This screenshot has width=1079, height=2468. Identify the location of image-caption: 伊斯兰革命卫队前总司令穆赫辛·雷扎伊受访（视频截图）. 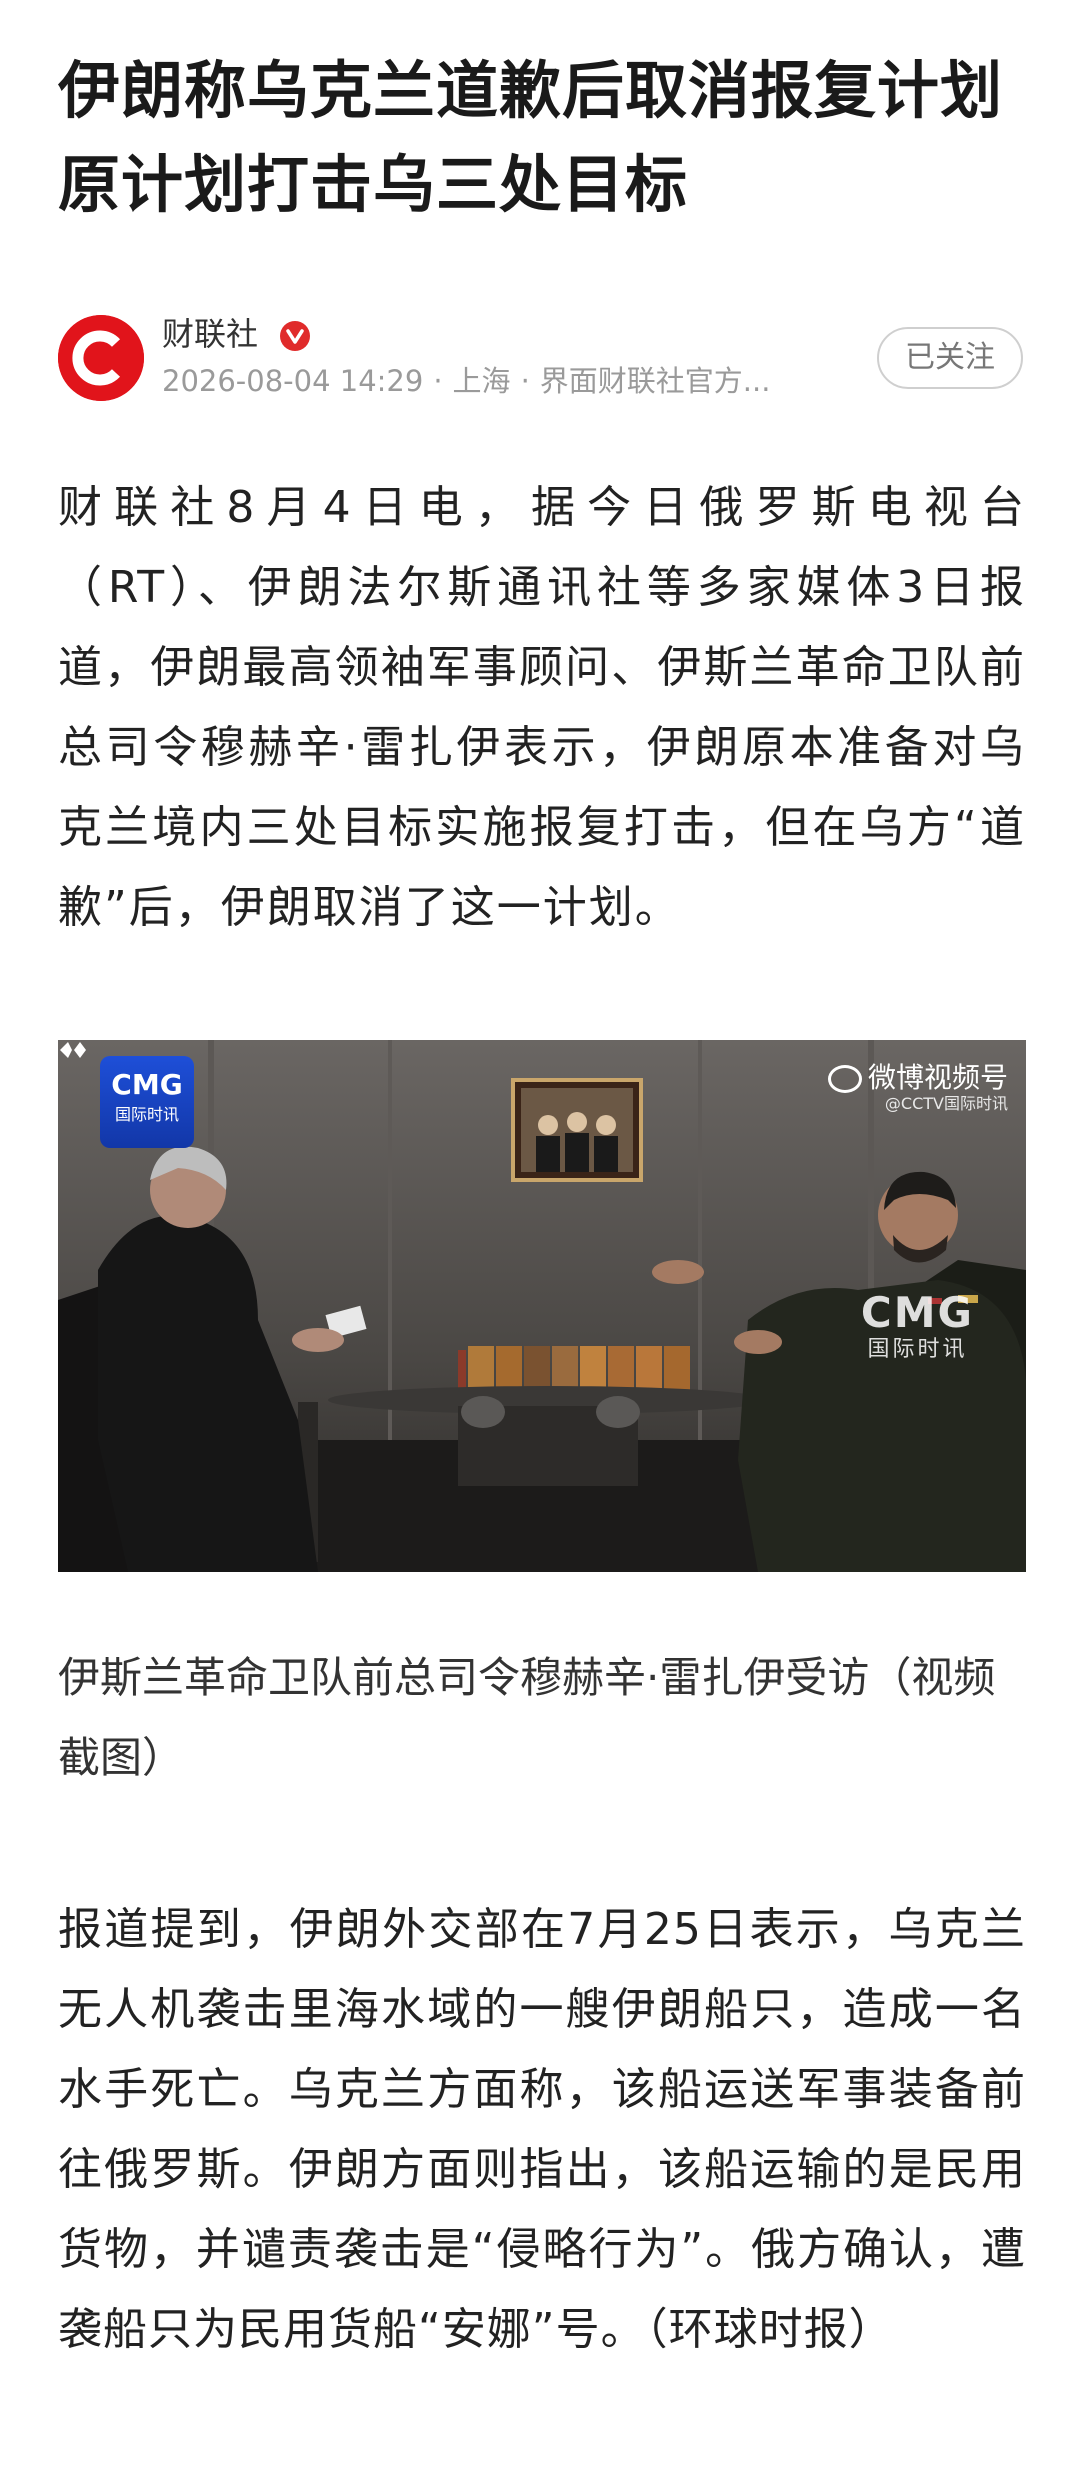
(527, 1717).